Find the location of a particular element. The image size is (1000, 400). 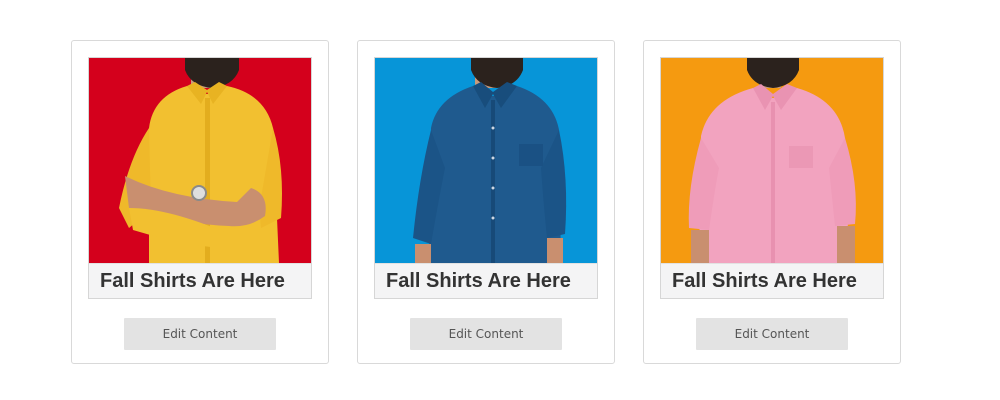

man-in-pink-shirt-photo is located at coordinates (772, 160).